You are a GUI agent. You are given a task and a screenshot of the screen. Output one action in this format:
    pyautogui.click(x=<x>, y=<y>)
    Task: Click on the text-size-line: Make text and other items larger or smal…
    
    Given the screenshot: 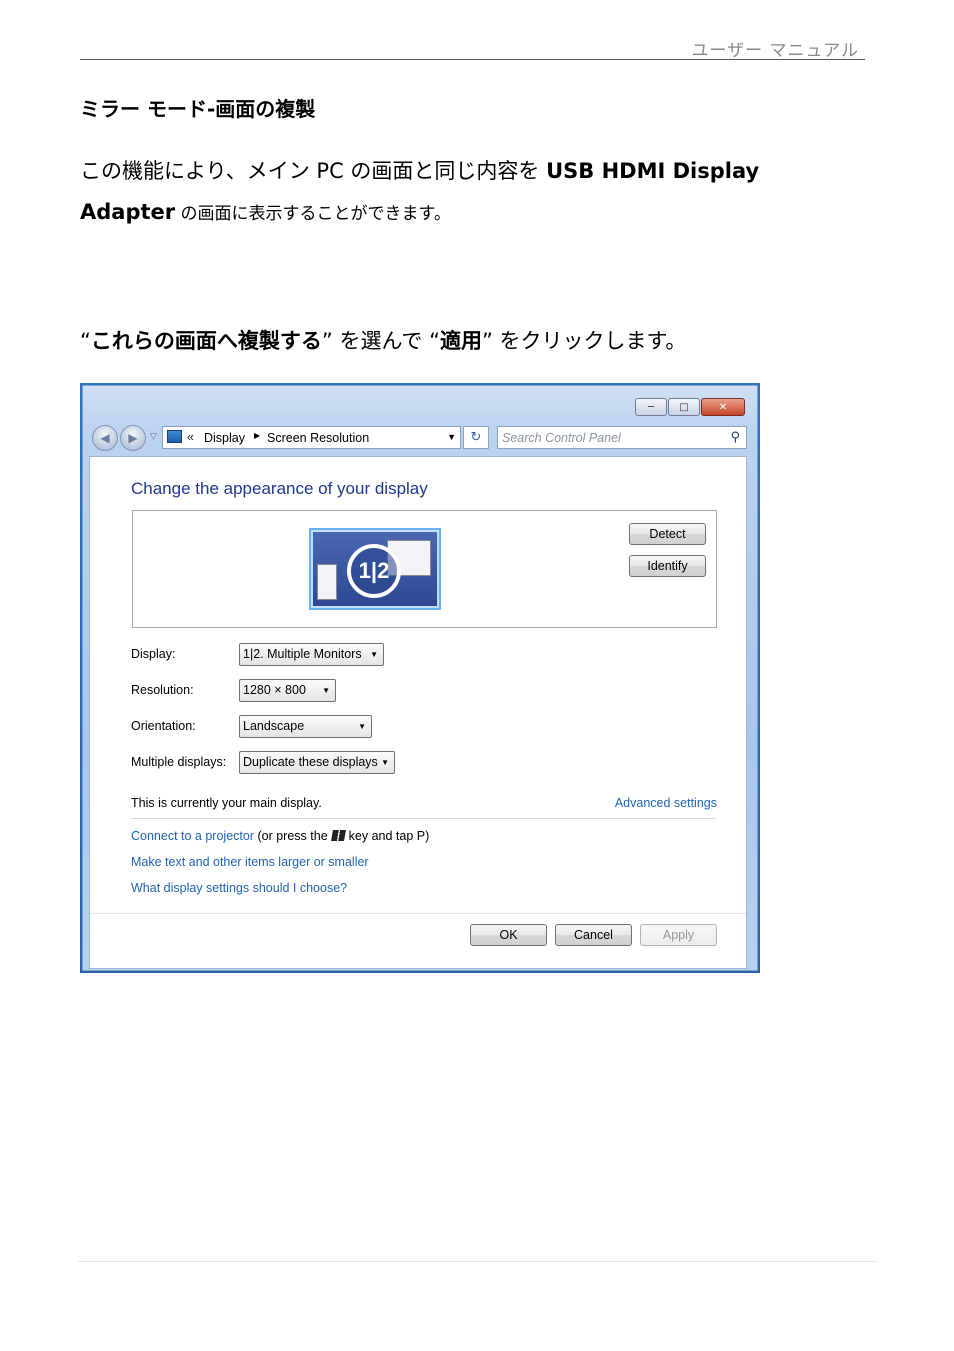 What is the action you would take?
    pyautogui.click(x=250, y=862)
    